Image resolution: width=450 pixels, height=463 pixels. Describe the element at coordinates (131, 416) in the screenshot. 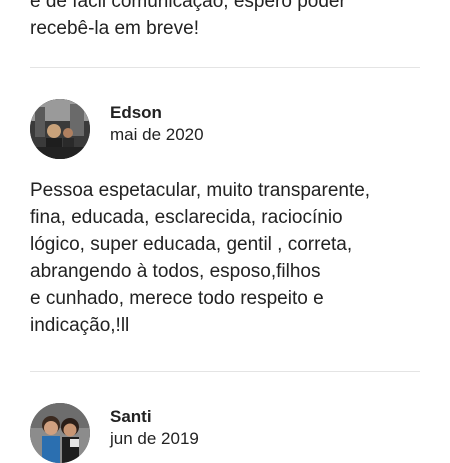

I see `reviewer-name: Santi` at that location.